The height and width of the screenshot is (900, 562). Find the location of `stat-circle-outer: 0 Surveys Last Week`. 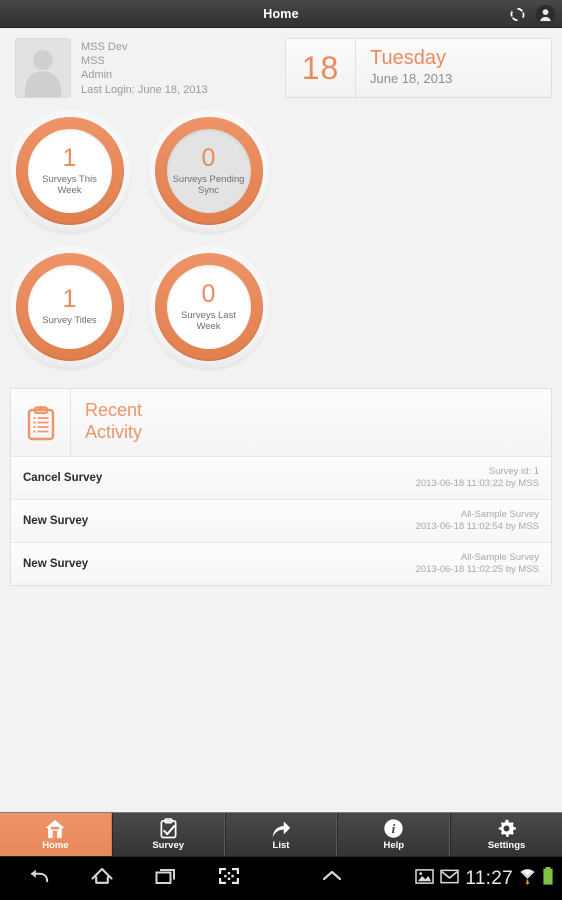

stat-circle-outer: 0 Surveys Last Week is located at coordinates (208, 307).